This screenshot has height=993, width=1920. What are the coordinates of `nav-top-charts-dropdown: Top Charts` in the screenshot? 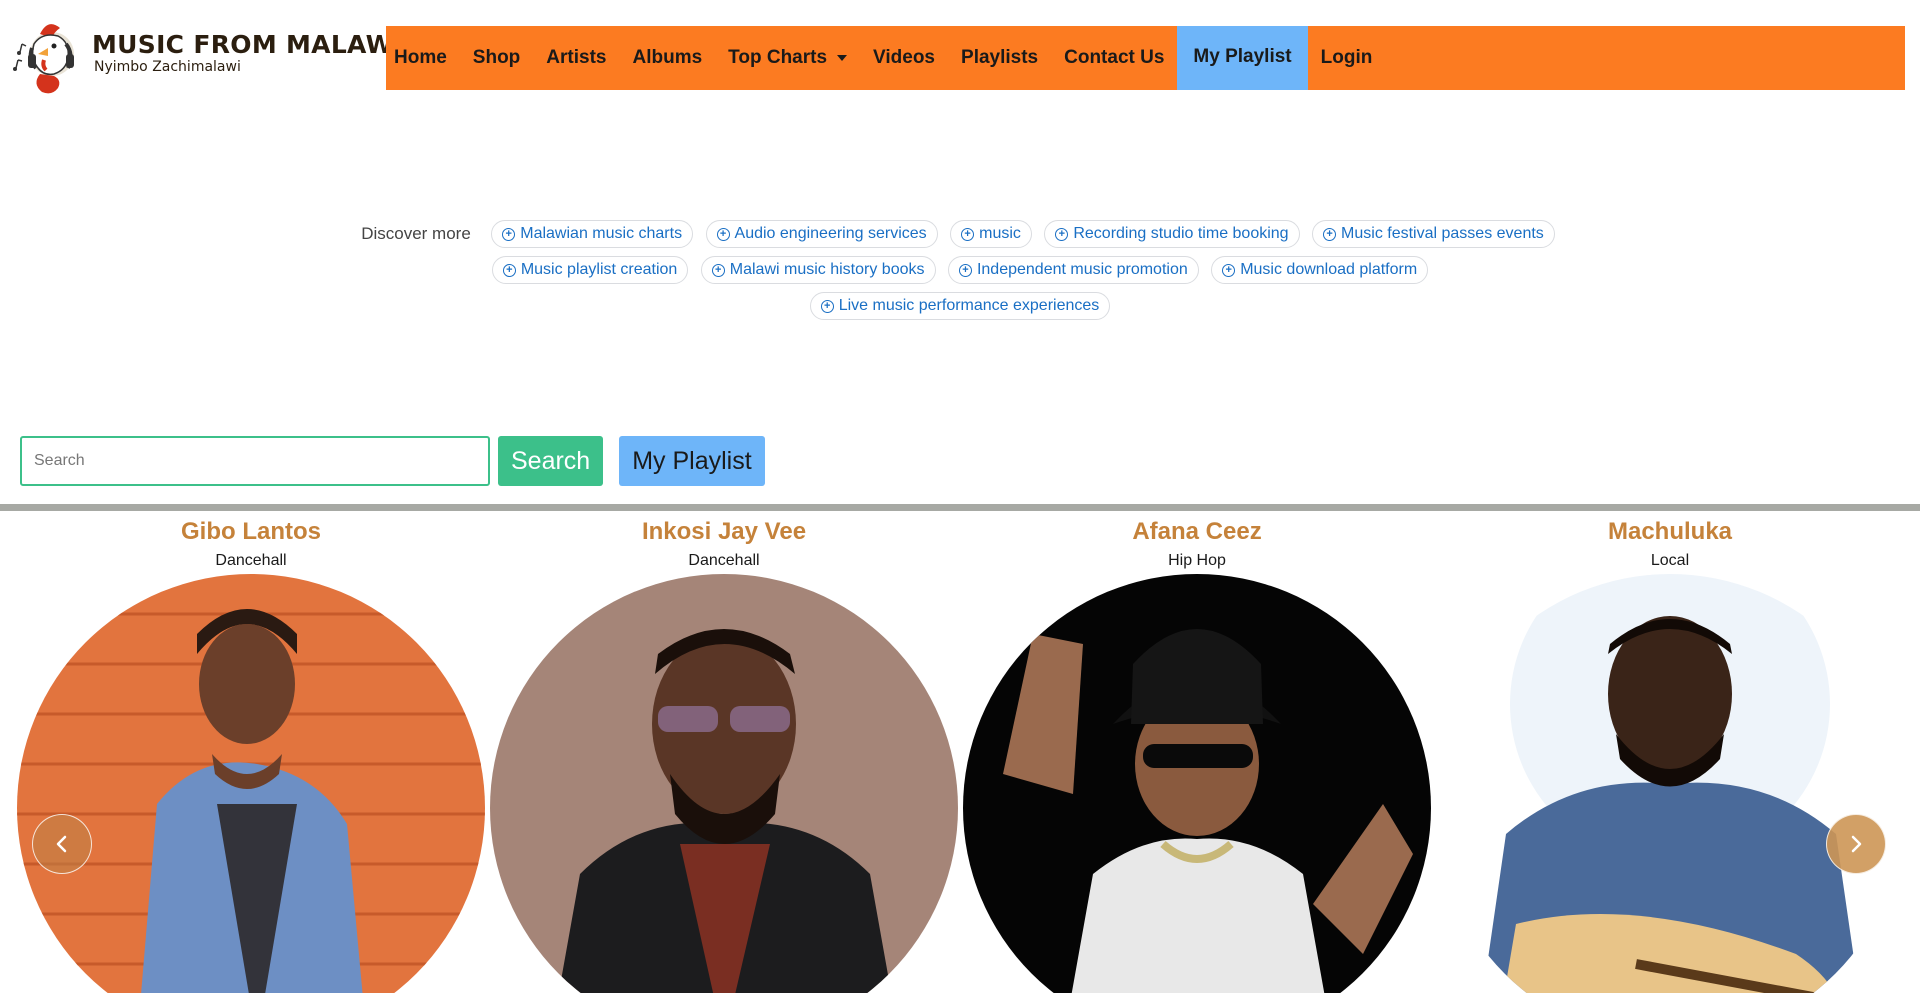 It's located at (787, 58).